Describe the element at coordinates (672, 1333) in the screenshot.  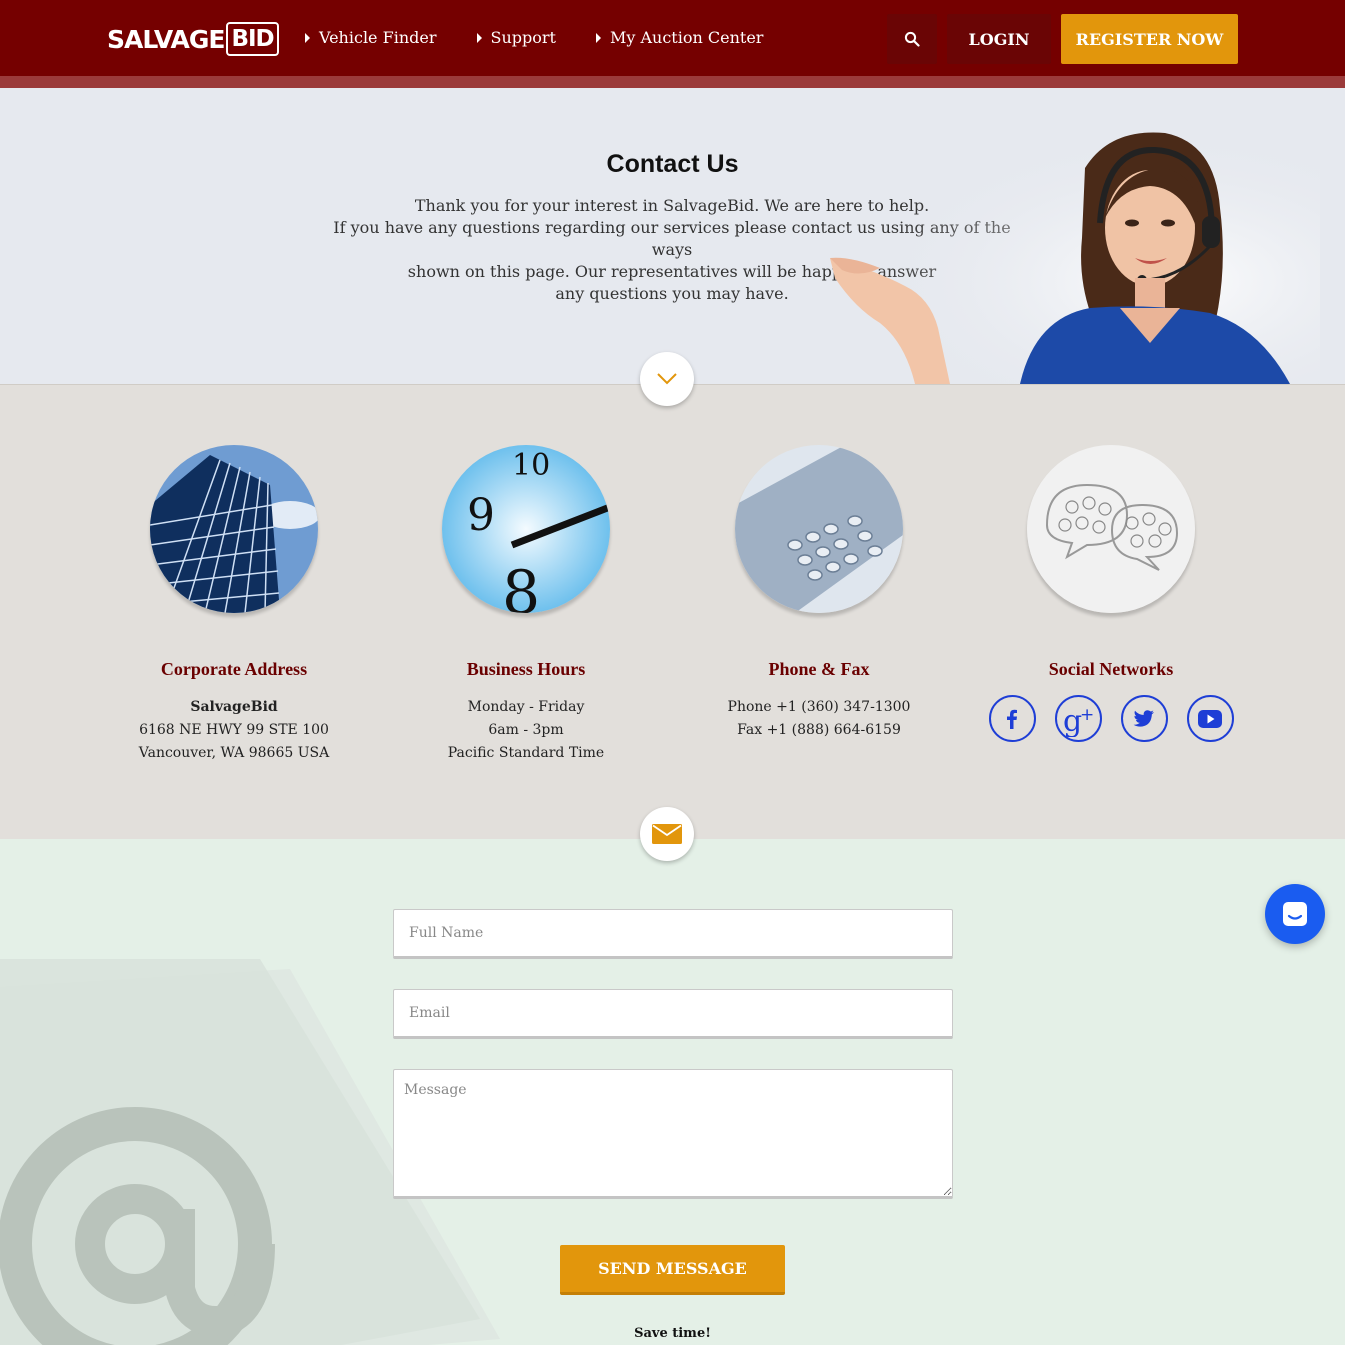
I see `save-time-note: Save time!` at that location.